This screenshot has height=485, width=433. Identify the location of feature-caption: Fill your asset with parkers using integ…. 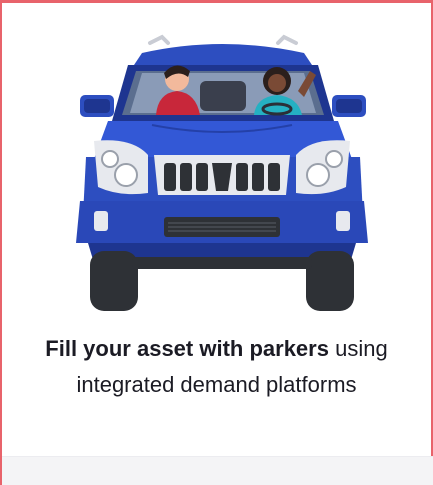
(216, 367).